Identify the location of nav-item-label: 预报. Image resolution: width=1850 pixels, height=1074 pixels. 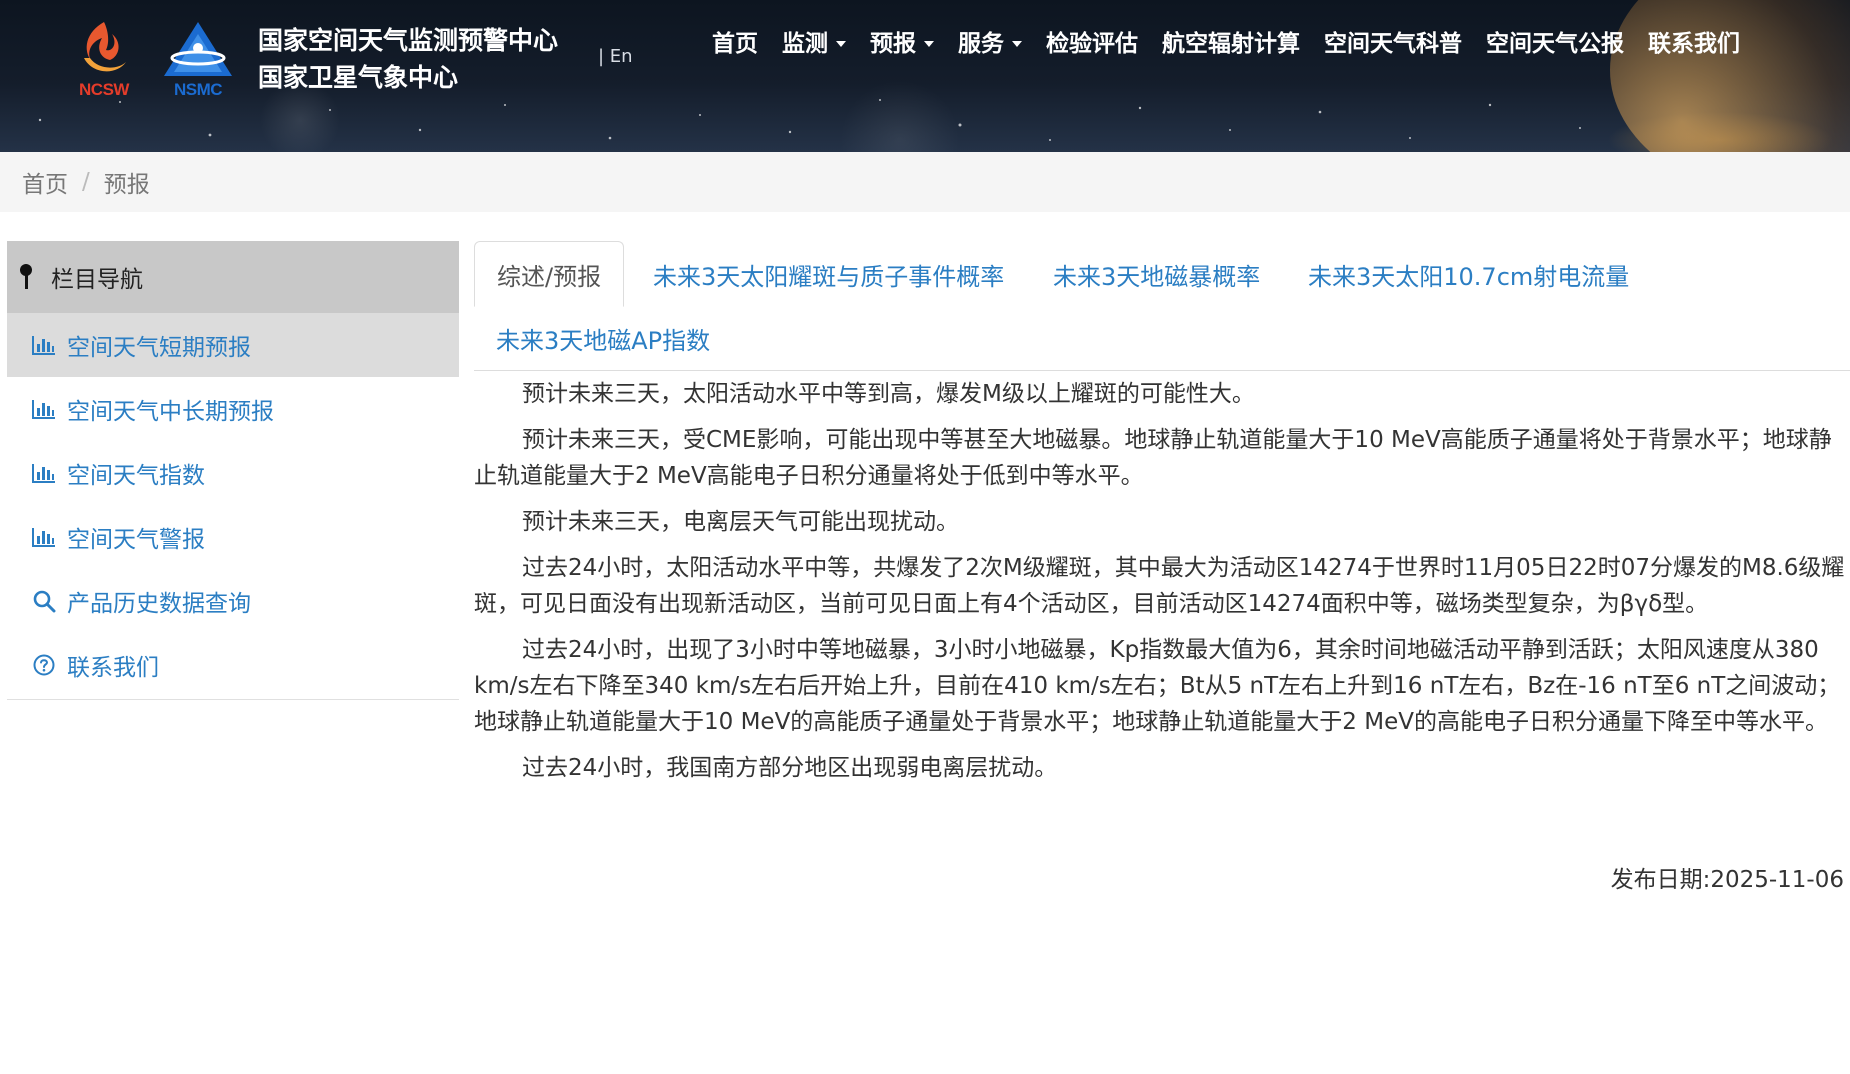
(893, 44).